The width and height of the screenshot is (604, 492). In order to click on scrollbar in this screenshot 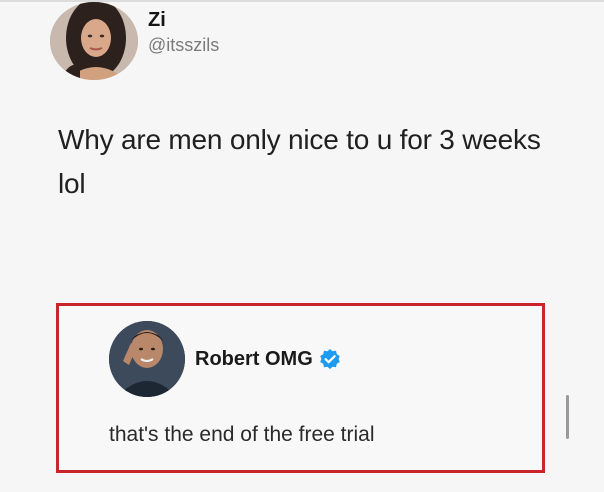, I will do `click(567, 417)`.